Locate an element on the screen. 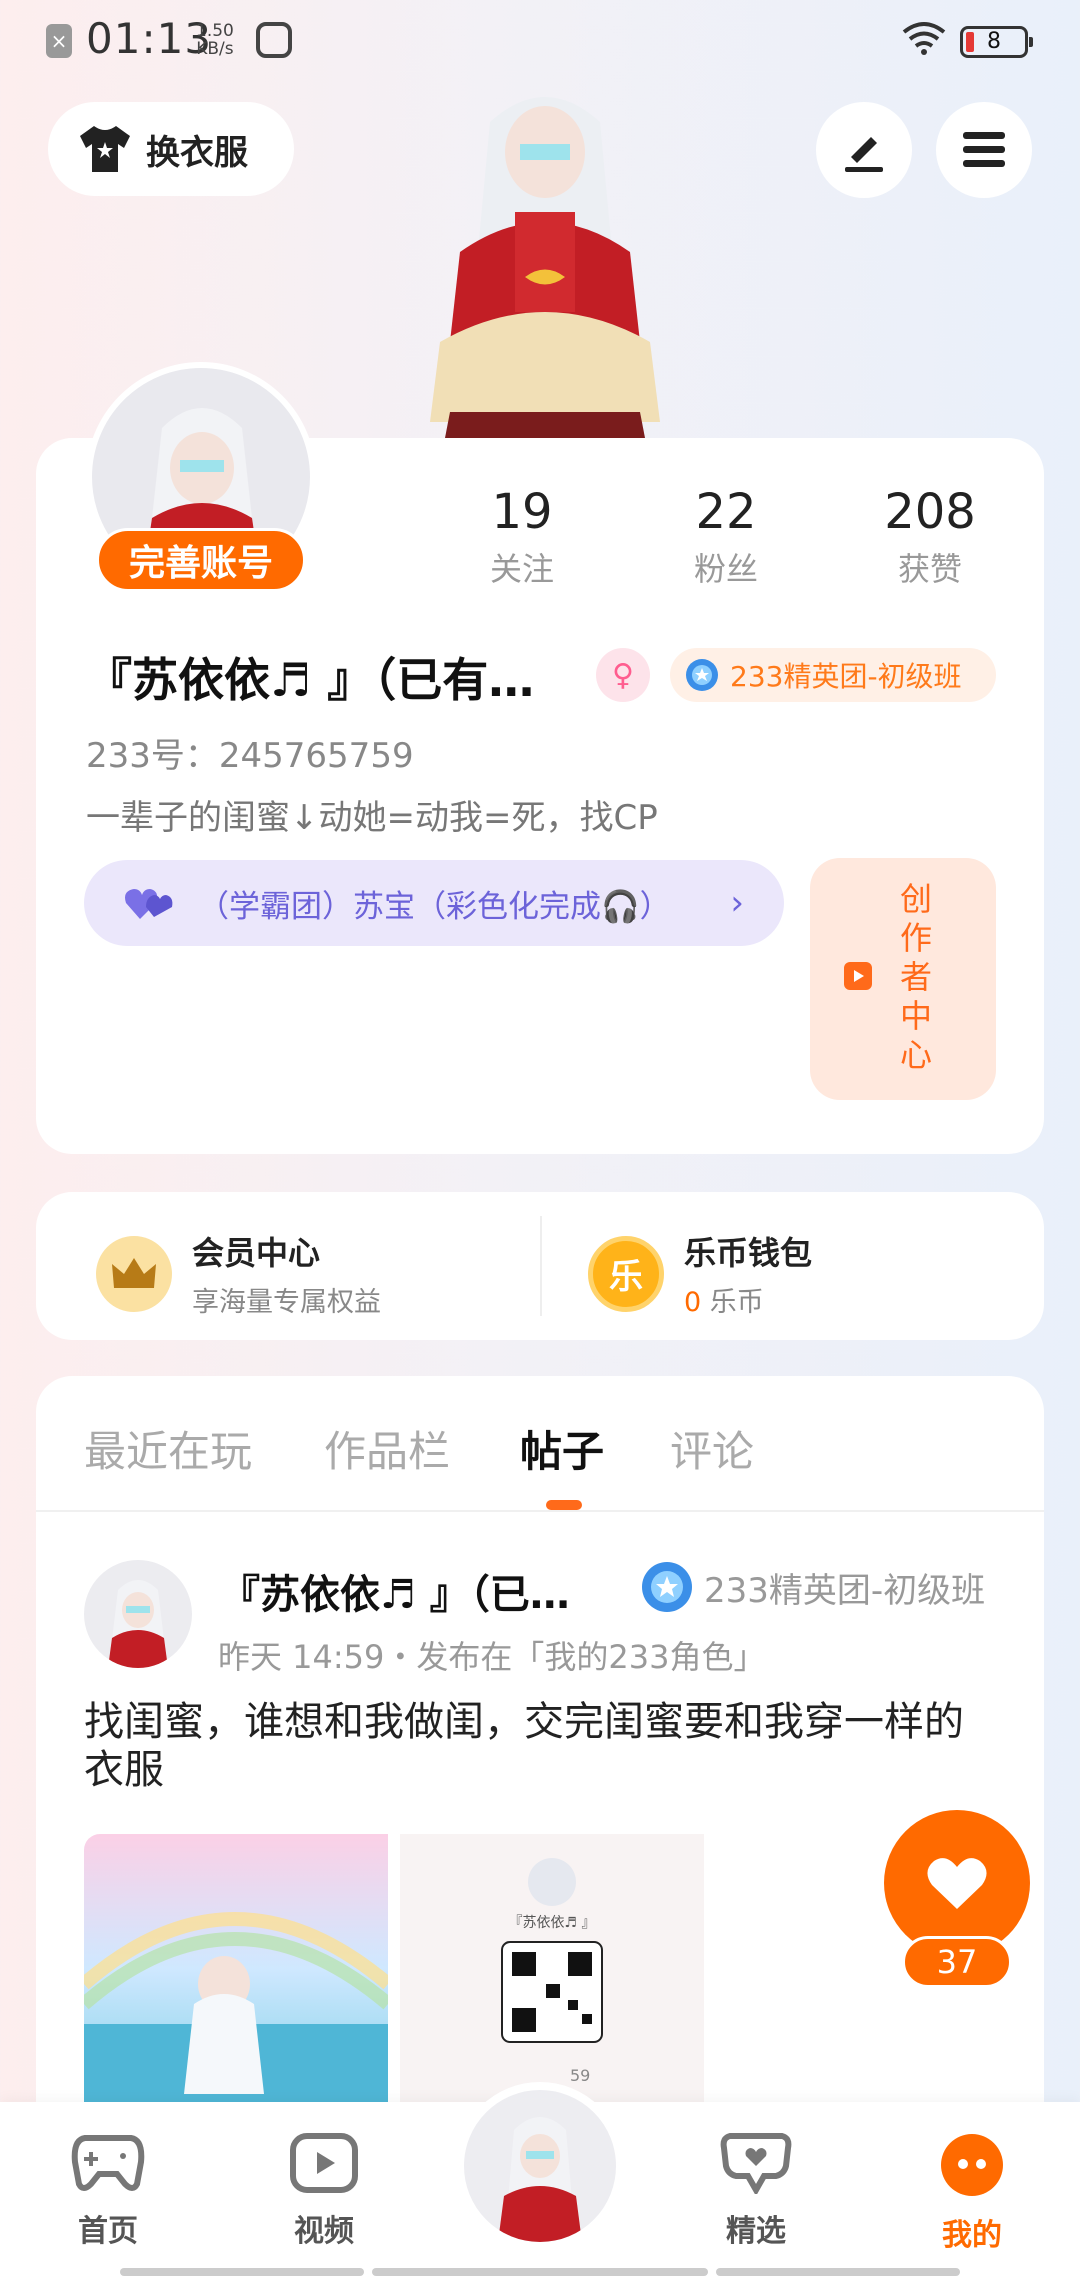 The width and height of the screenshot is (1080, 2280). battery-level: 8 is located at coordinates (994, 41).